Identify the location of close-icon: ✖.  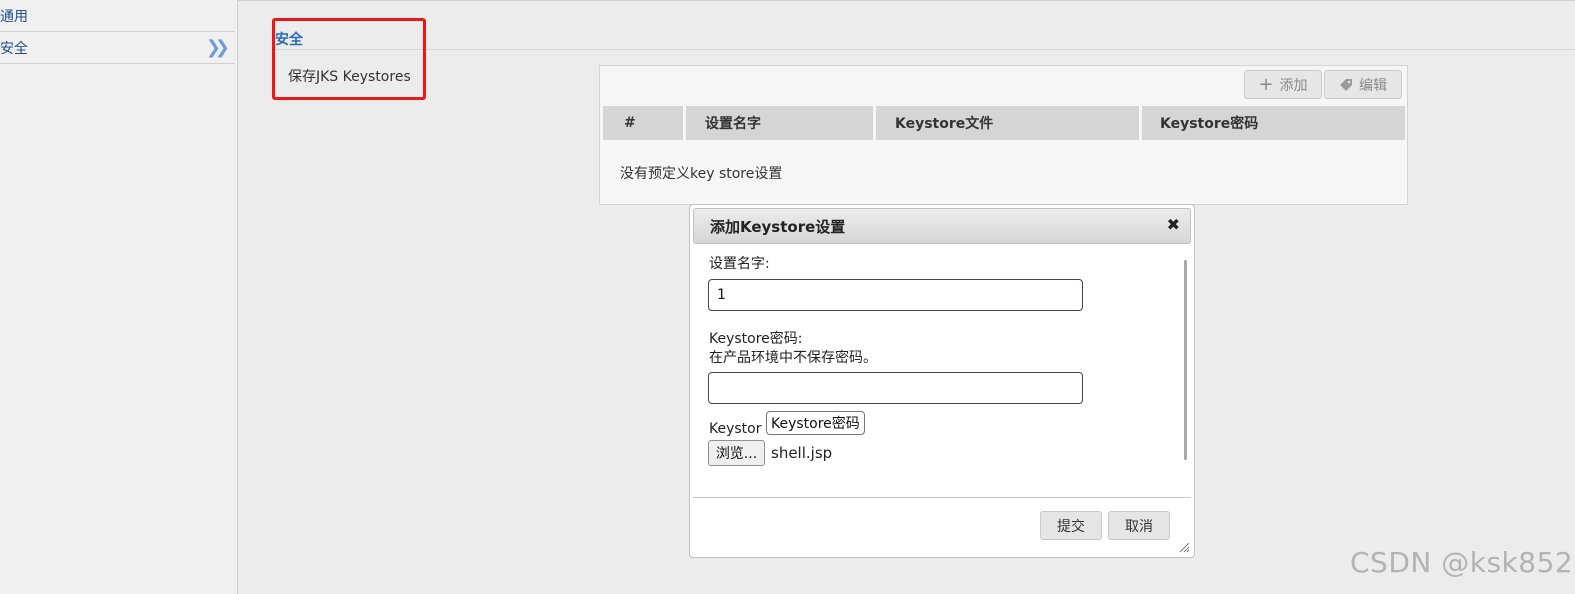
(1173, 224).